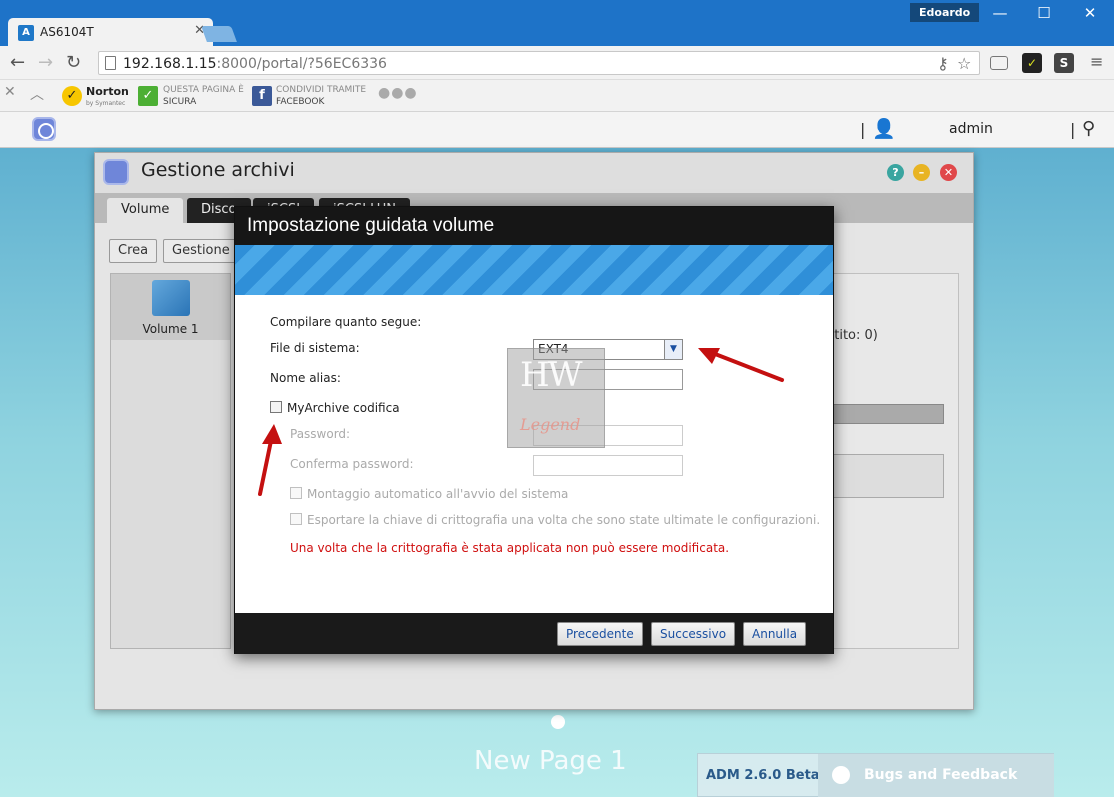 The height and width of the screenshot is (797, 1114). I want to click on create-button: Crea, so click(133, 251).